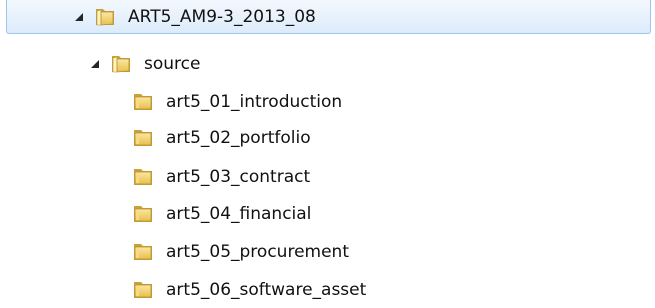 The image size is (655, 308). I want to click on tree-node-label: art5_02_portfolio, so click(238, 138).